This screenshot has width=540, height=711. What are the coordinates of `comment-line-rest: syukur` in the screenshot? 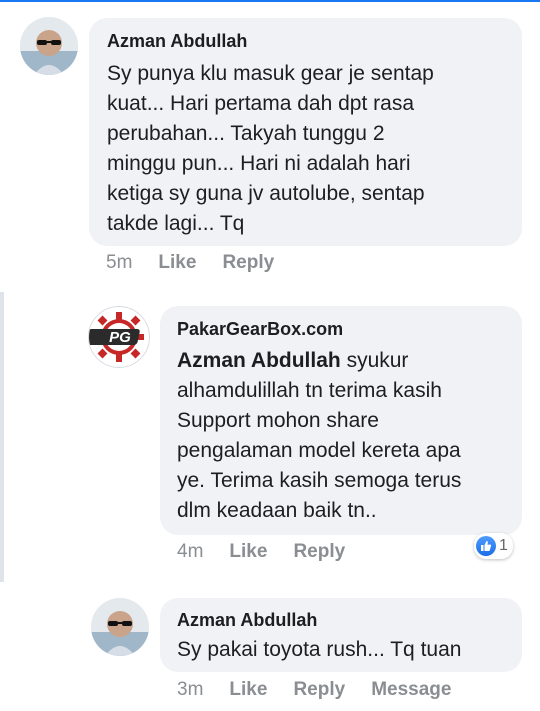 It's located at (374, 360).